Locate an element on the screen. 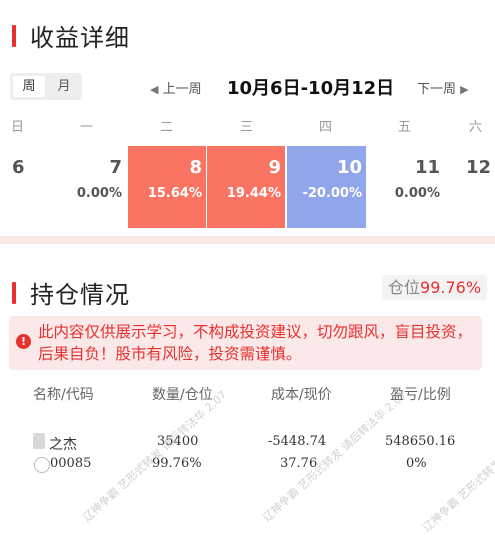  day-number: 6 is located at coordinates (18, 167).